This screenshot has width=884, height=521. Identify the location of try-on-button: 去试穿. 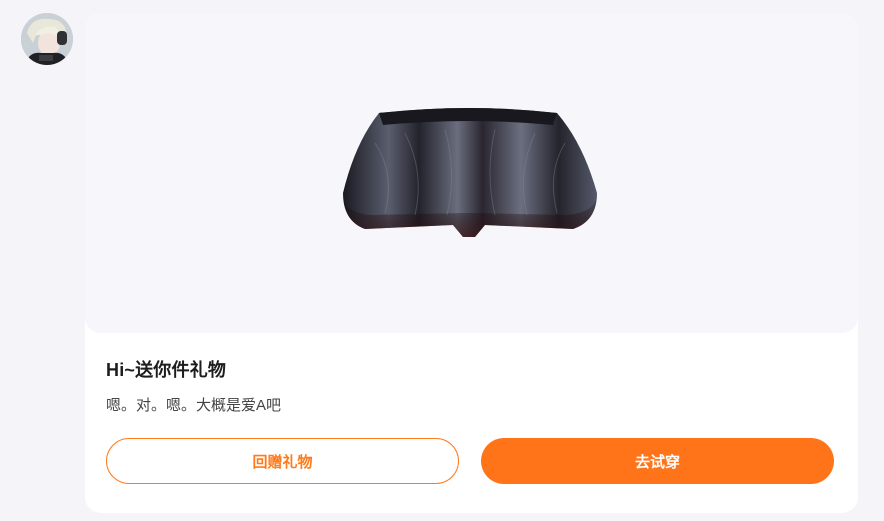
(657, 461).